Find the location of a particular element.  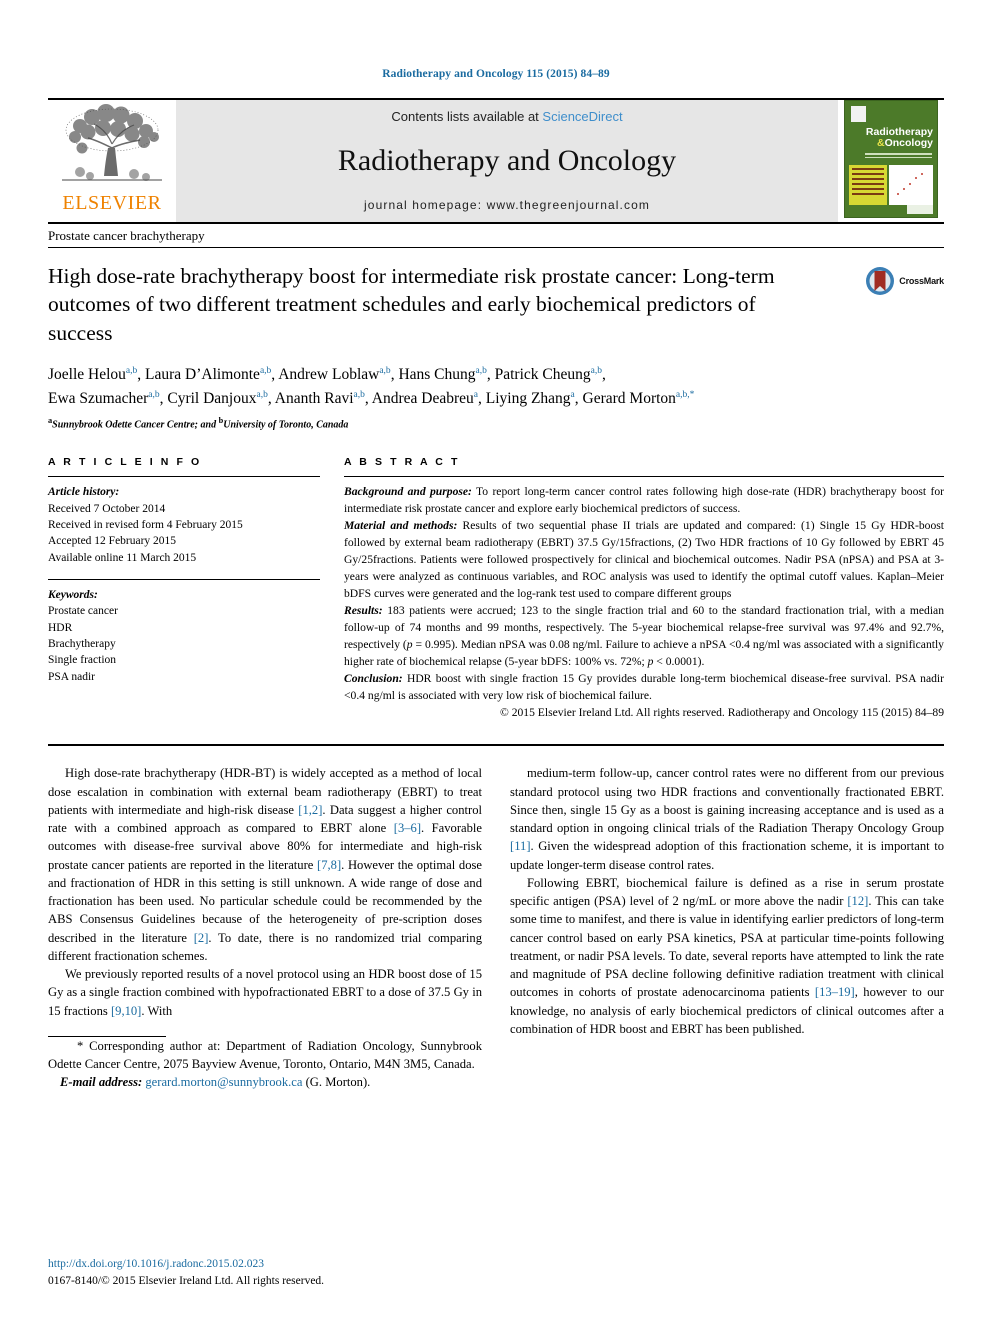

author-name: Liying Zhang is located at coordinates (528, 399).